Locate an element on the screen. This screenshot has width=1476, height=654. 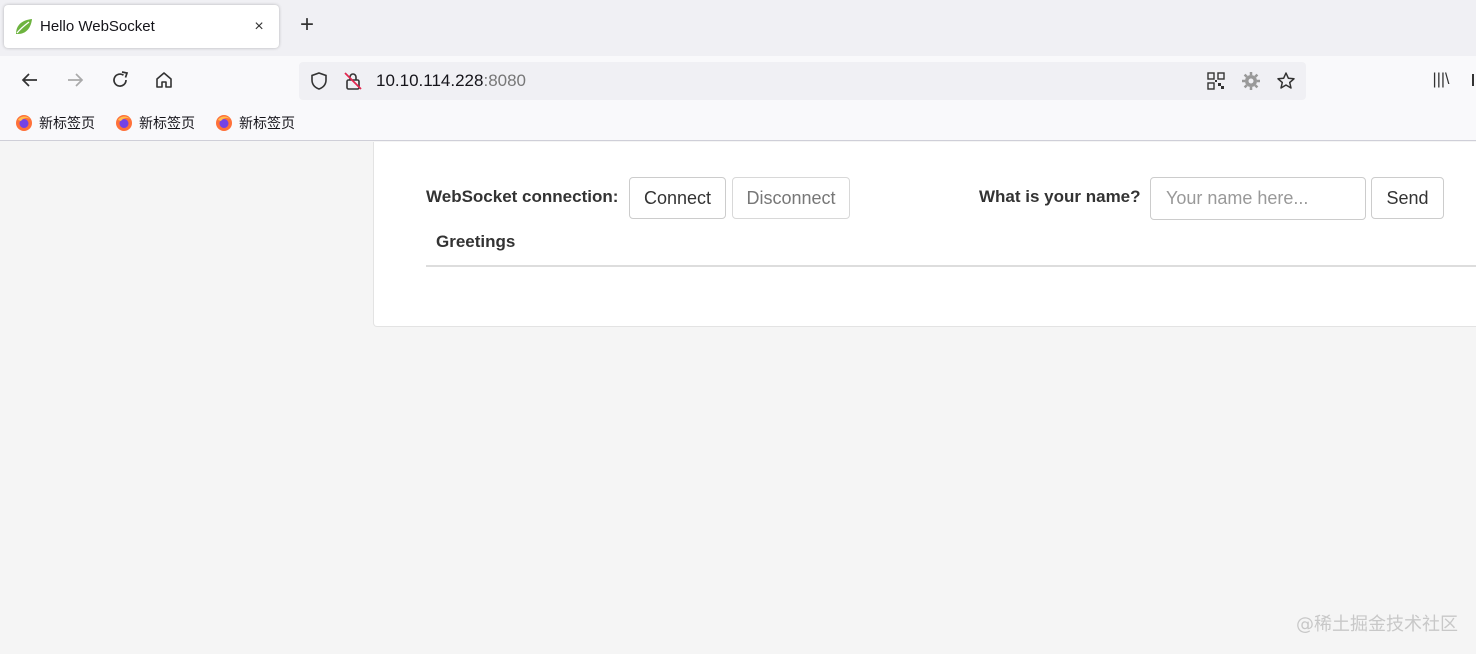
url-text: 10.10.114.228:8080 is located at coordinates (451, 81).